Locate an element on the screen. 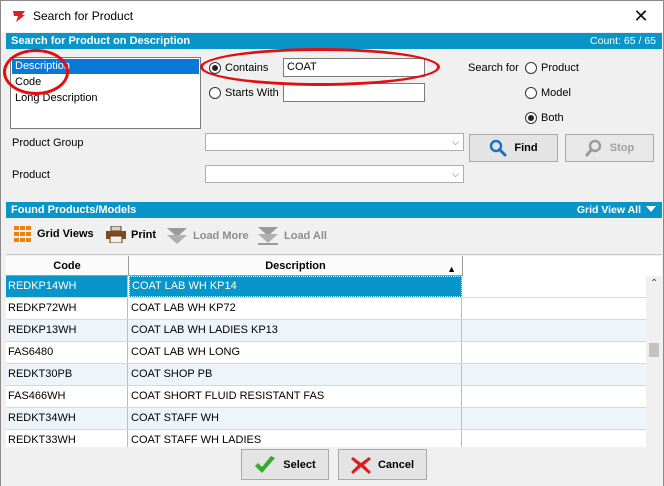 The height and width of the screenshot is (486, 664). scroll-up-icon: ⌃ is located at coordinates (654, 283).